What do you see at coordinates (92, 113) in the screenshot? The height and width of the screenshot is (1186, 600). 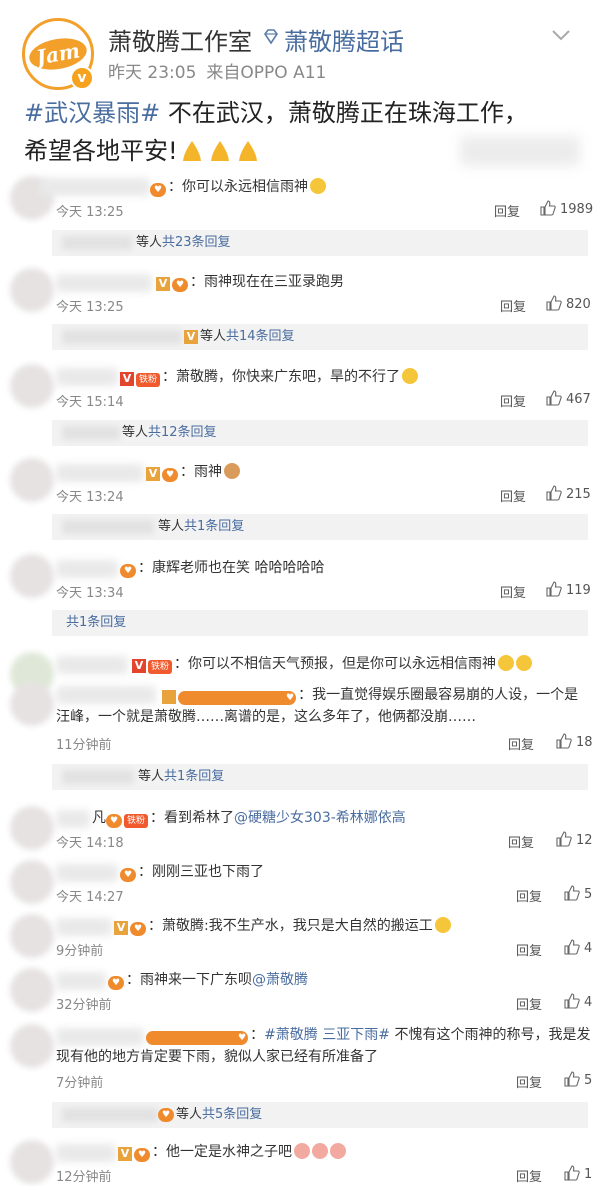 I see `post-hashtag: #武汉暴雨#` at bounding box center [92, 113].